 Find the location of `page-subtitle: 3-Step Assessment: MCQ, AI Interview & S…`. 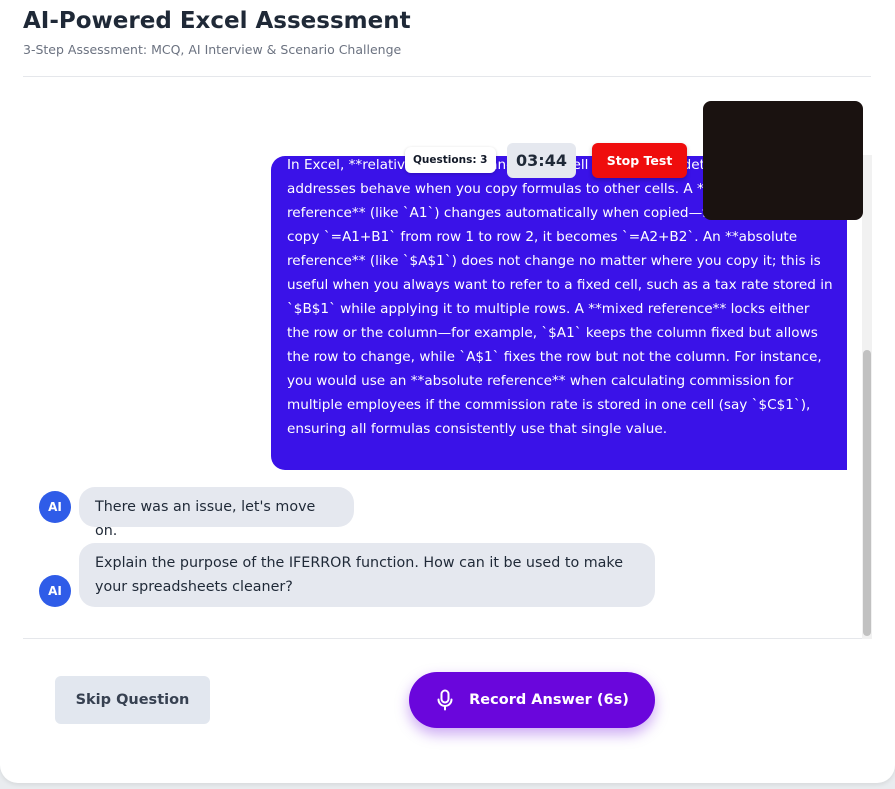

page-subtitle: 3-Step Assessment: MCQ, AI Interview & S… is located at coordinates (212, 49).